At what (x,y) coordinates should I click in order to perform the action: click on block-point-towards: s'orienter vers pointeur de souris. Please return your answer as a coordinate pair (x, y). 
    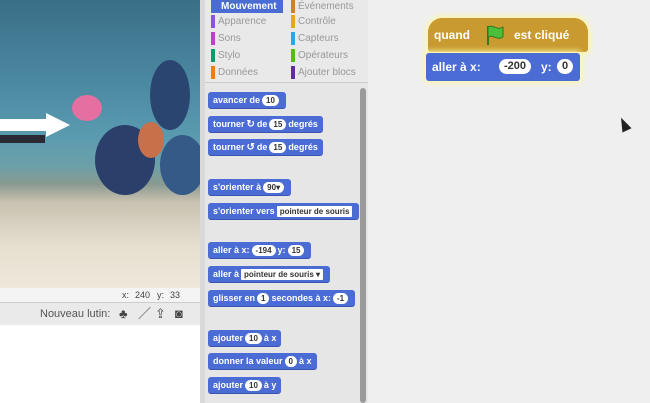
    Looking at the image, I should click on (284, 211).